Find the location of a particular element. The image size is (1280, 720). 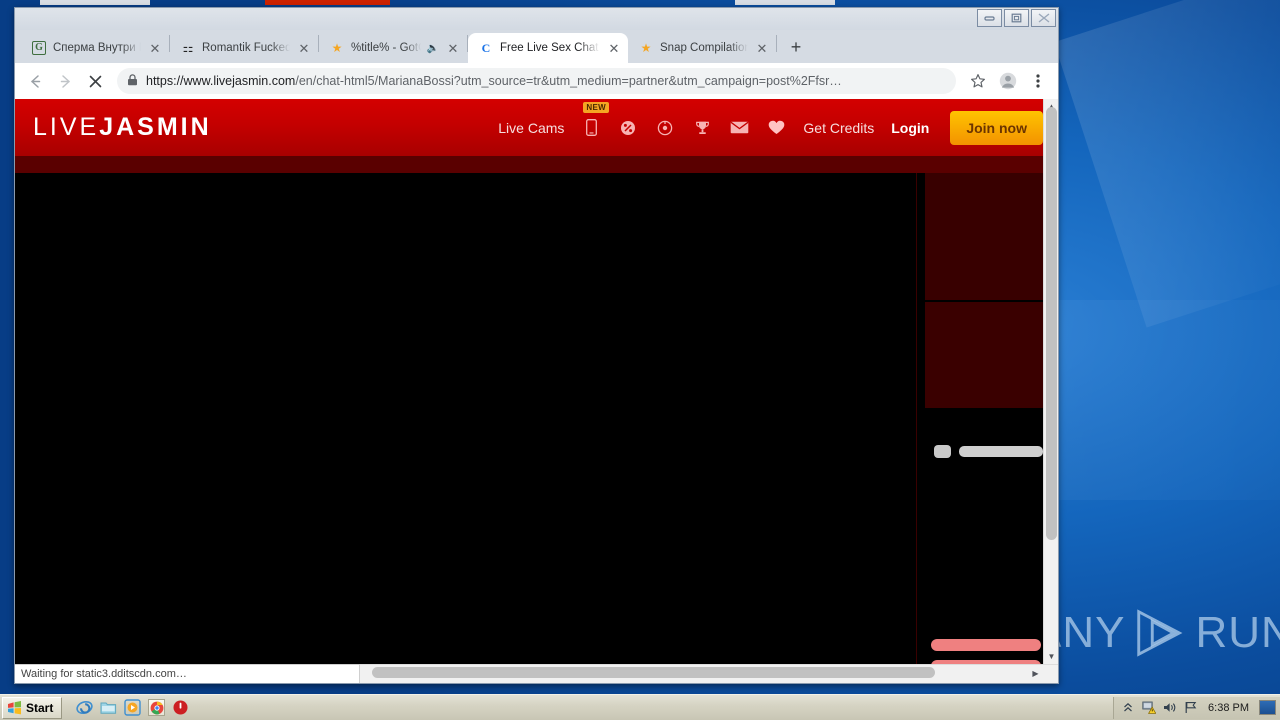

tab-title: Snap Compilation #2 ( is located at coordinates (704, 48).